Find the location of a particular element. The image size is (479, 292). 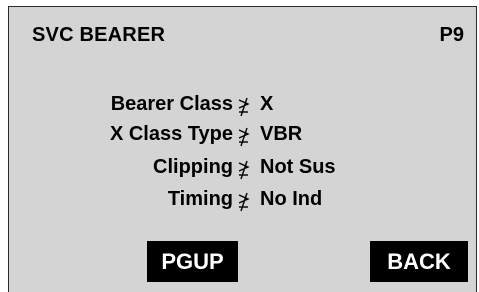

field-row-bearer-class: Bearer Class X is located at coordinates (243, 106).